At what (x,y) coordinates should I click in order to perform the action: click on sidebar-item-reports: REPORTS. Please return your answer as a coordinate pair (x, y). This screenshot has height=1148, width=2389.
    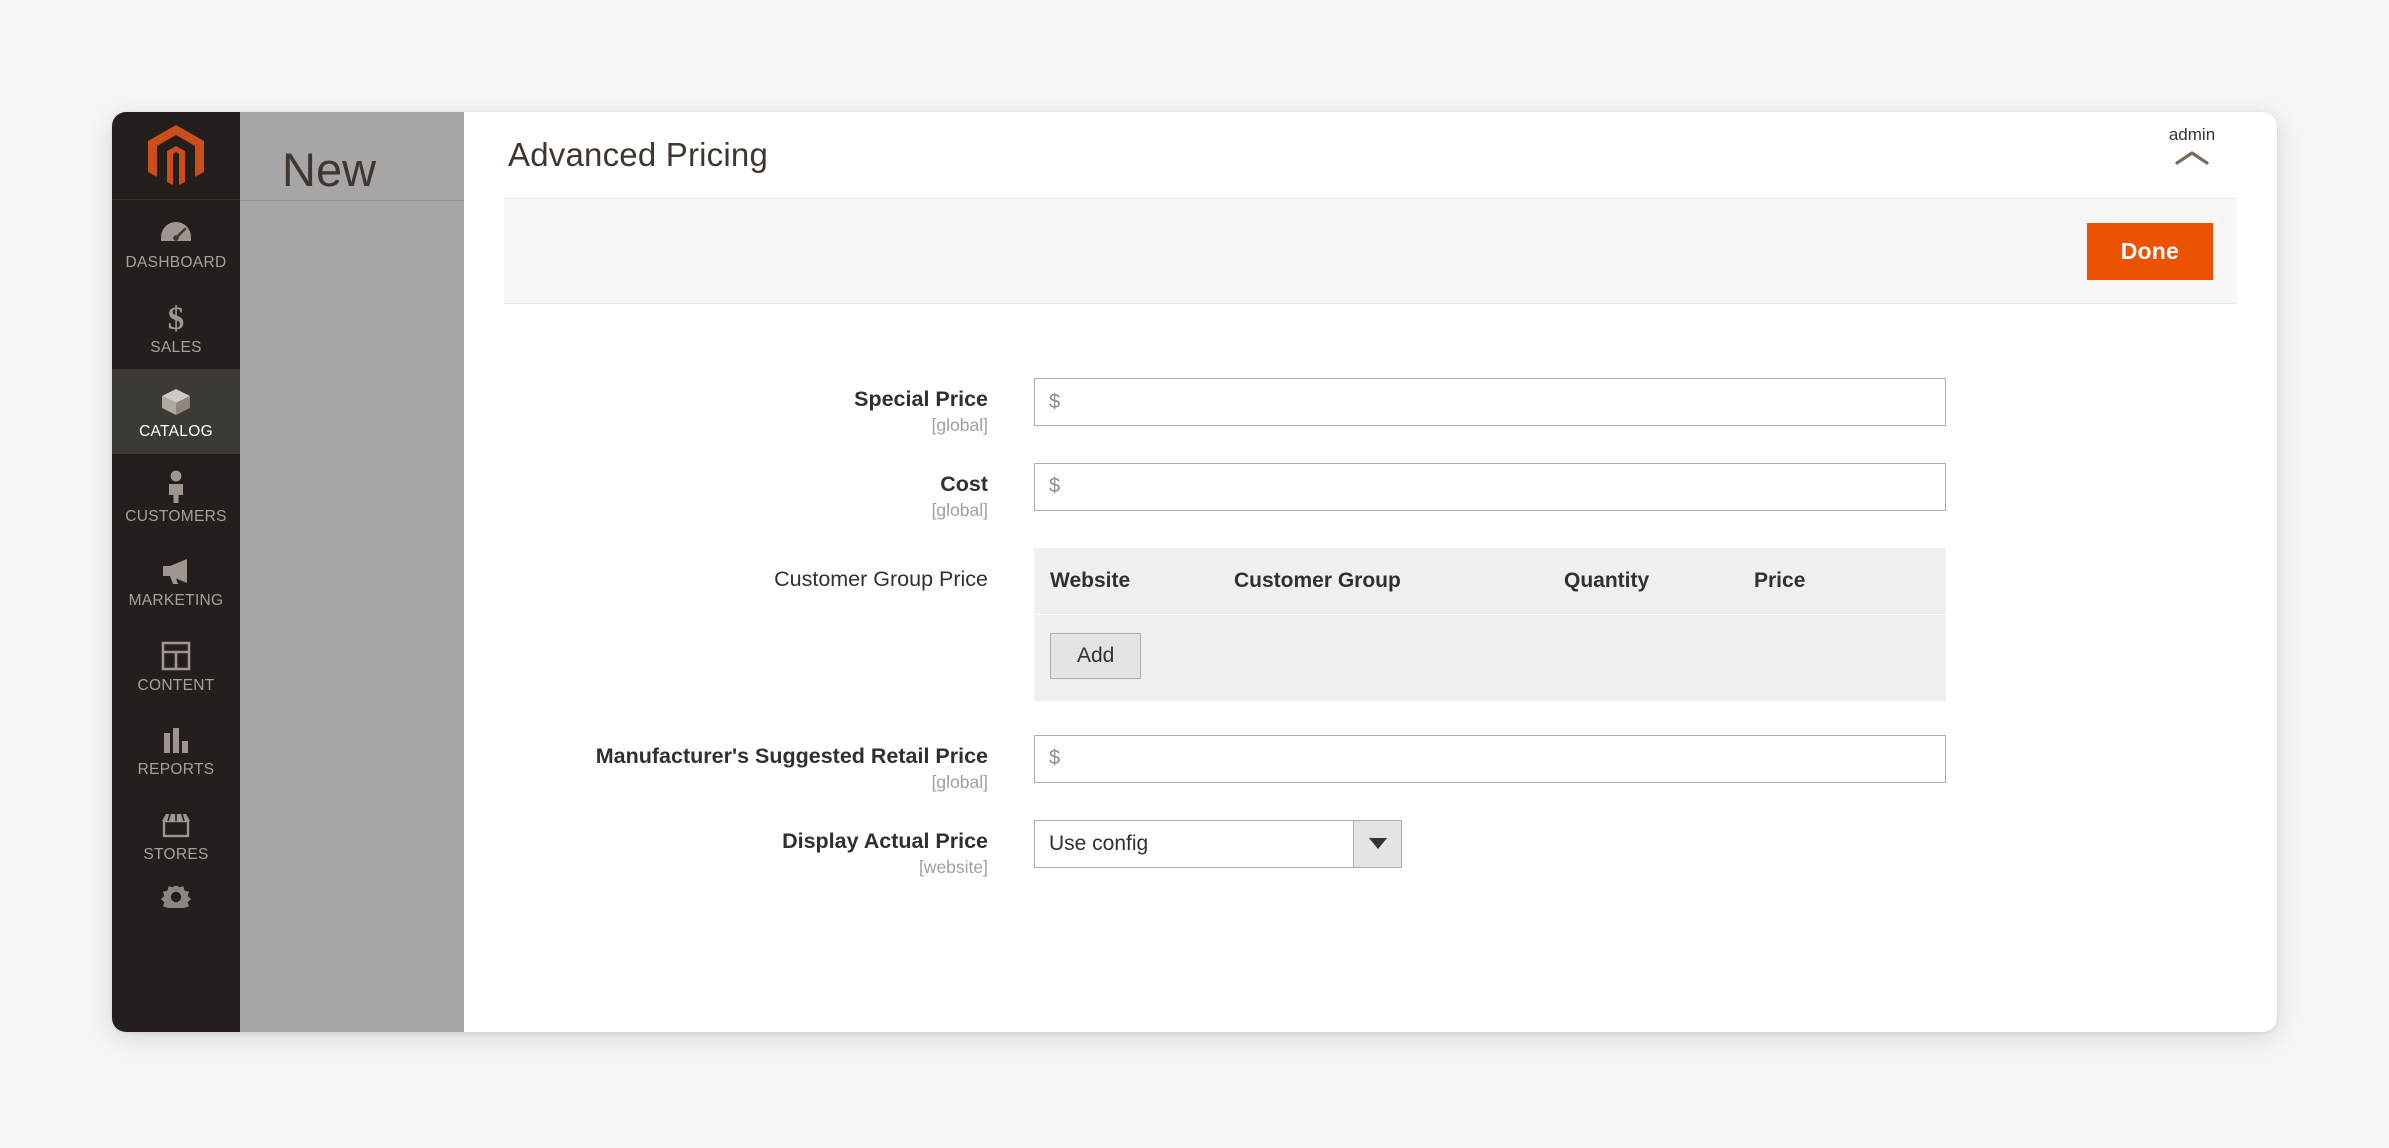
    Looking at the image, I should click on (176, 749).